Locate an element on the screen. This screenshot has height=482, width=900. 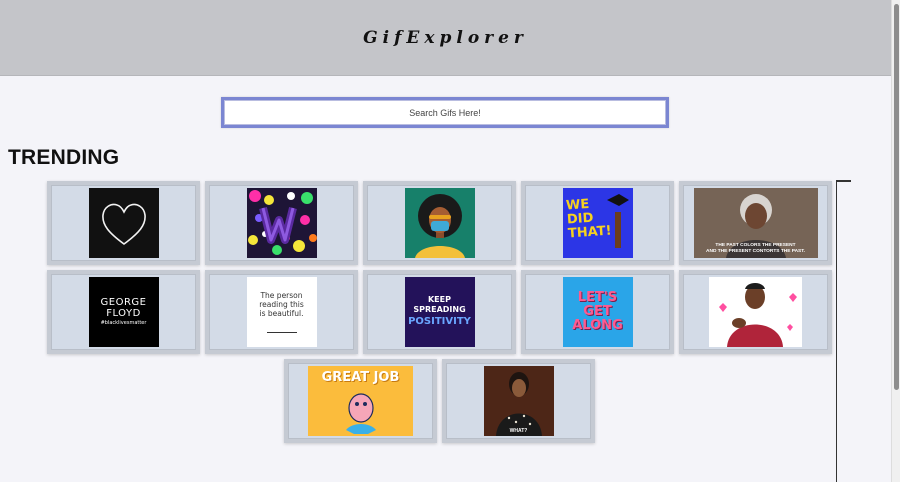
page-scrollbar is located at coordinates (895, 241).